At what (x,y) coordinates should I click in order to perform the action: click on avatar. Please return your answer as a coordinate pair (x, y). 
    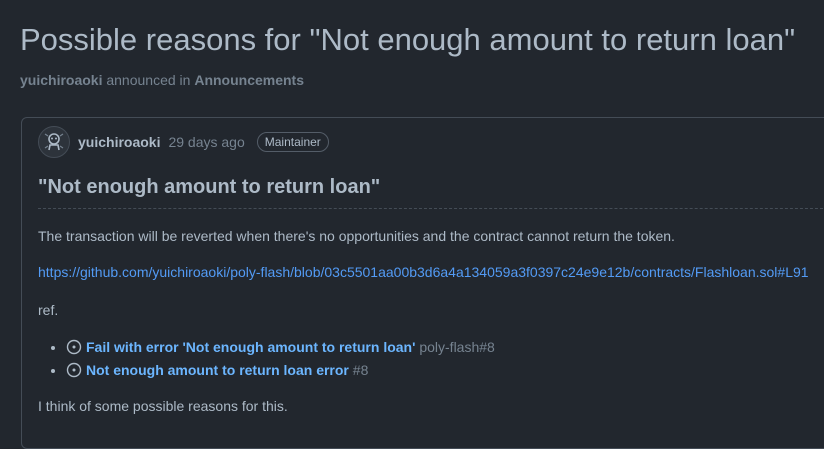
    Looking at the image, I should click on (54, 142).